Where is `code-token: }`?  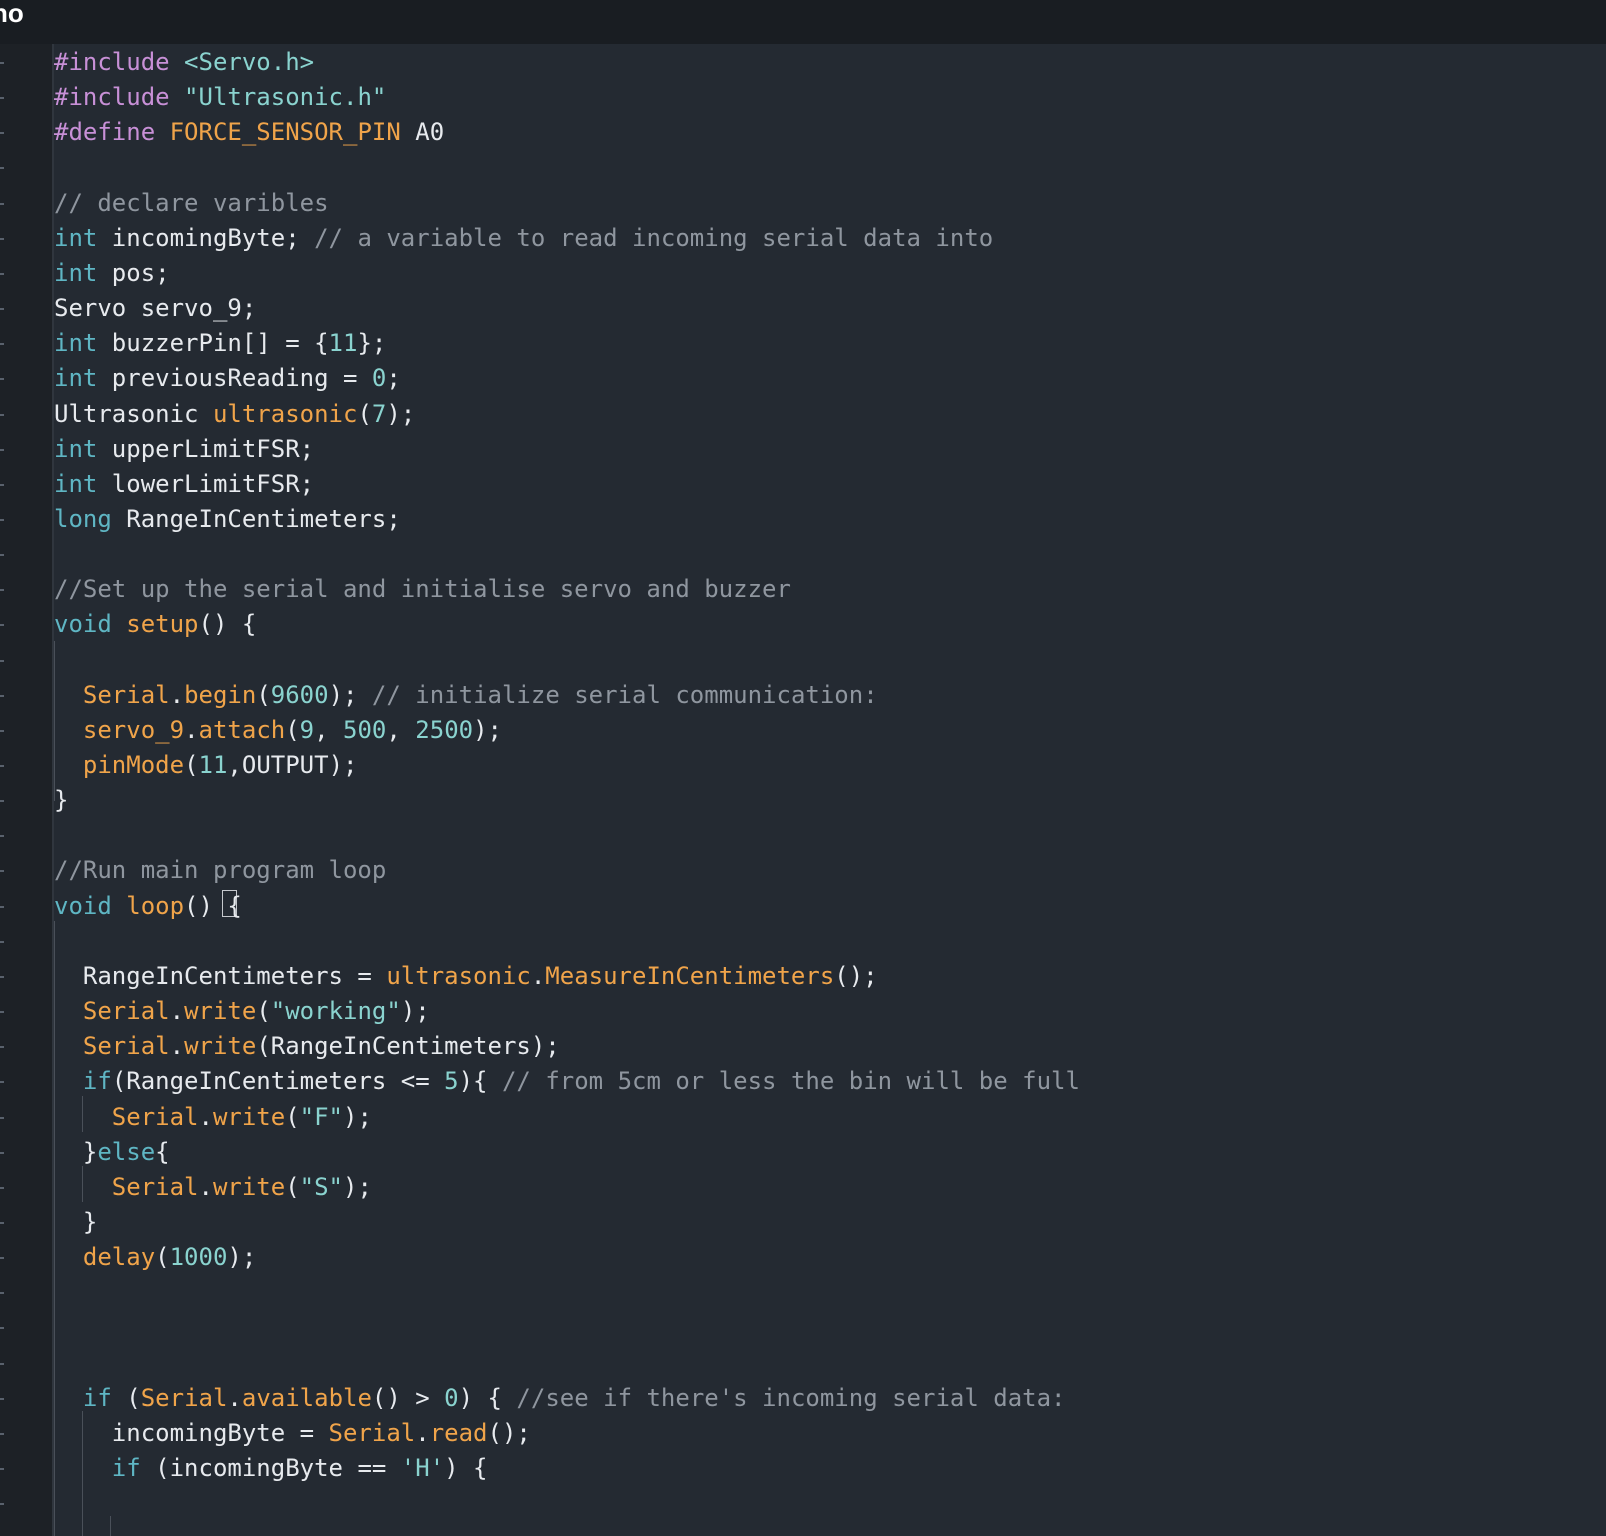
code-token: } is located at coordinates (76, 1221).